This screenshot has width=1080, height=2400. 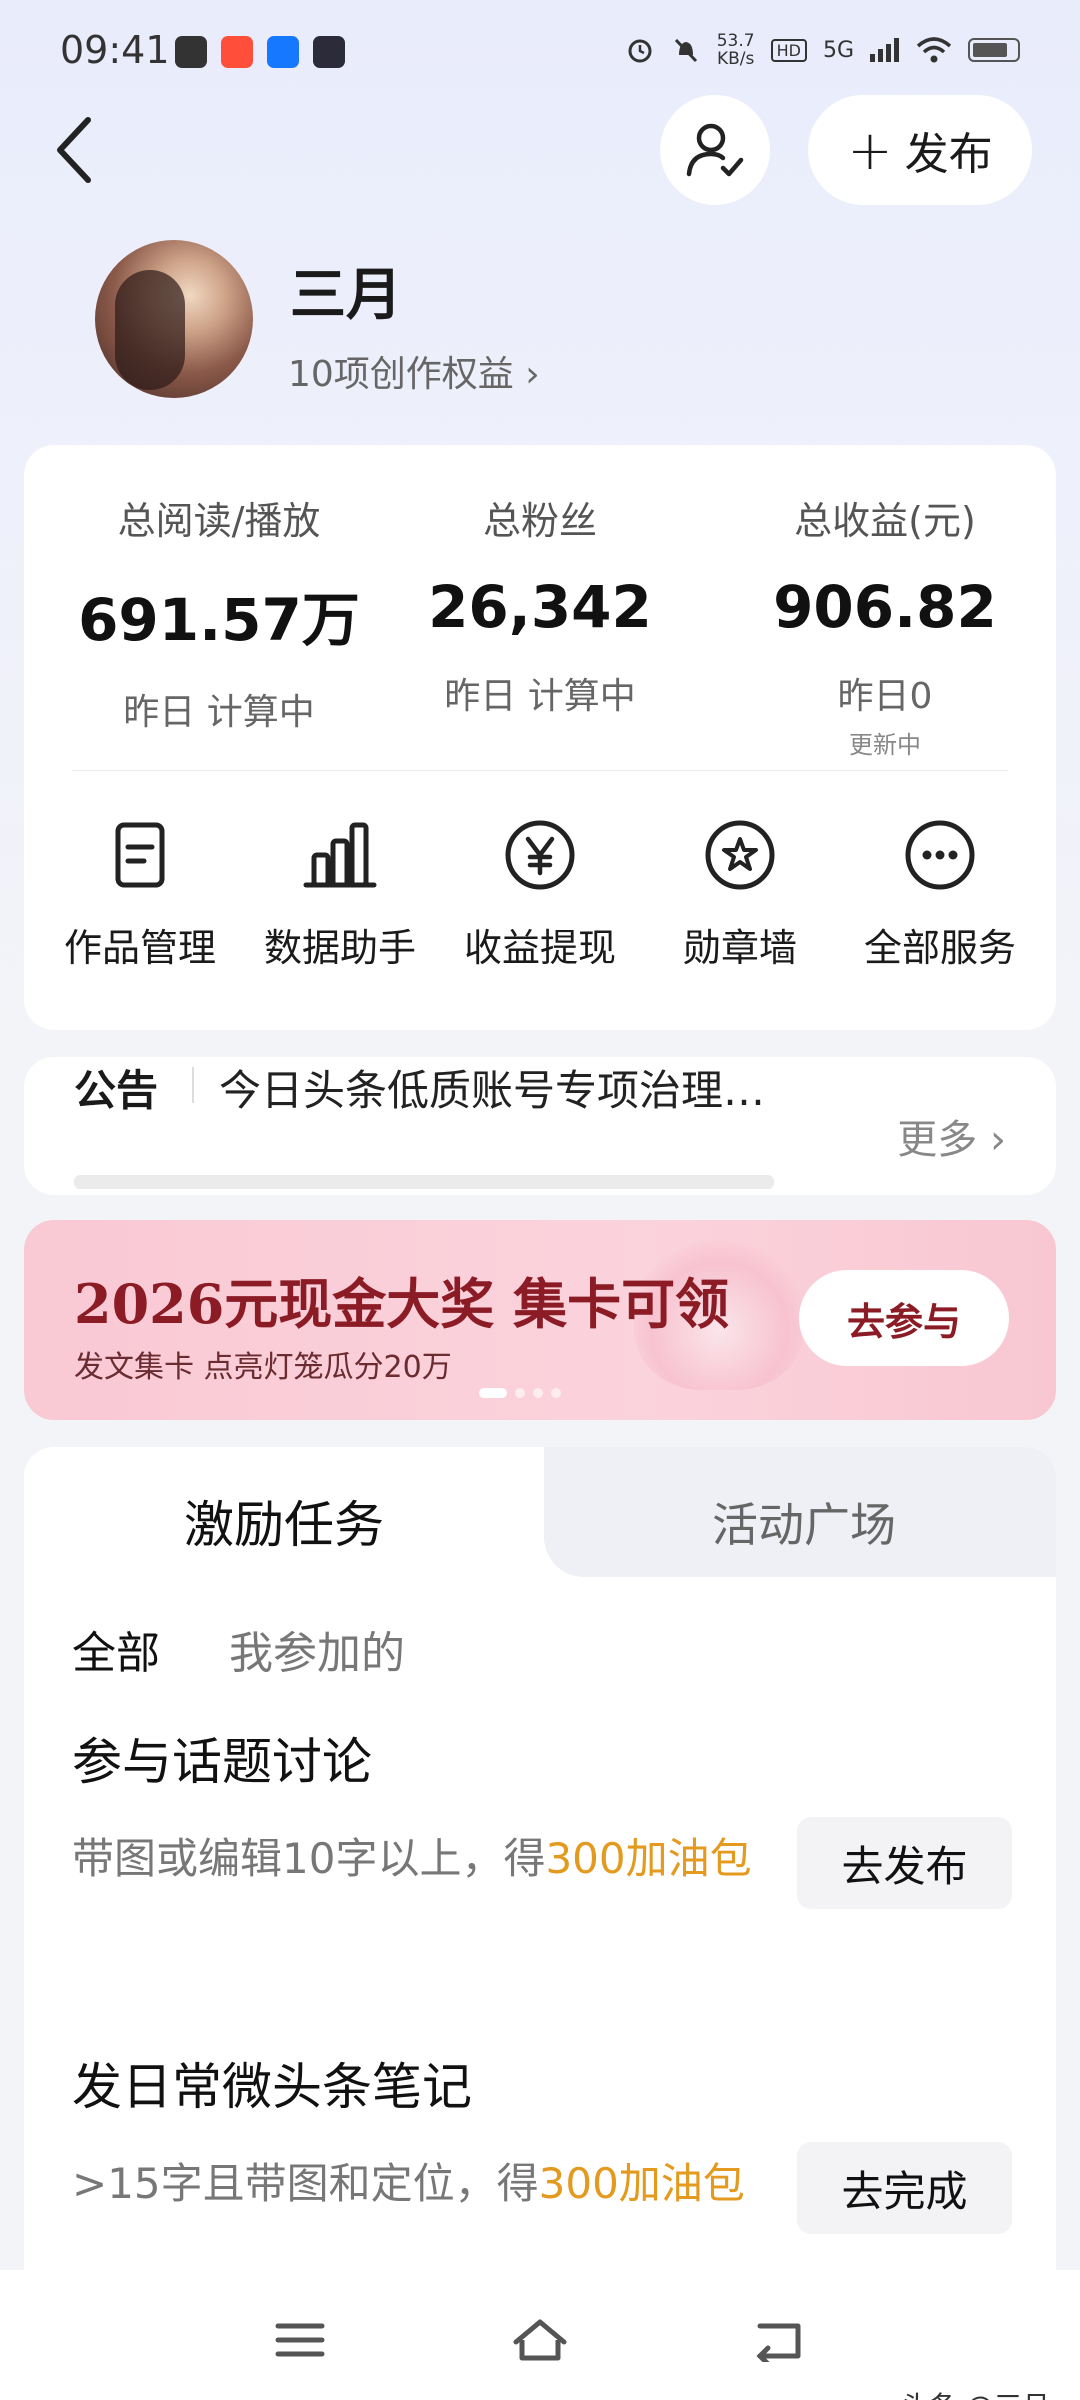 What do you see at coordinates (885, 521) in the screenshot?
I see `stat-label: 总收益(元)` at bounding box center [885, 521].